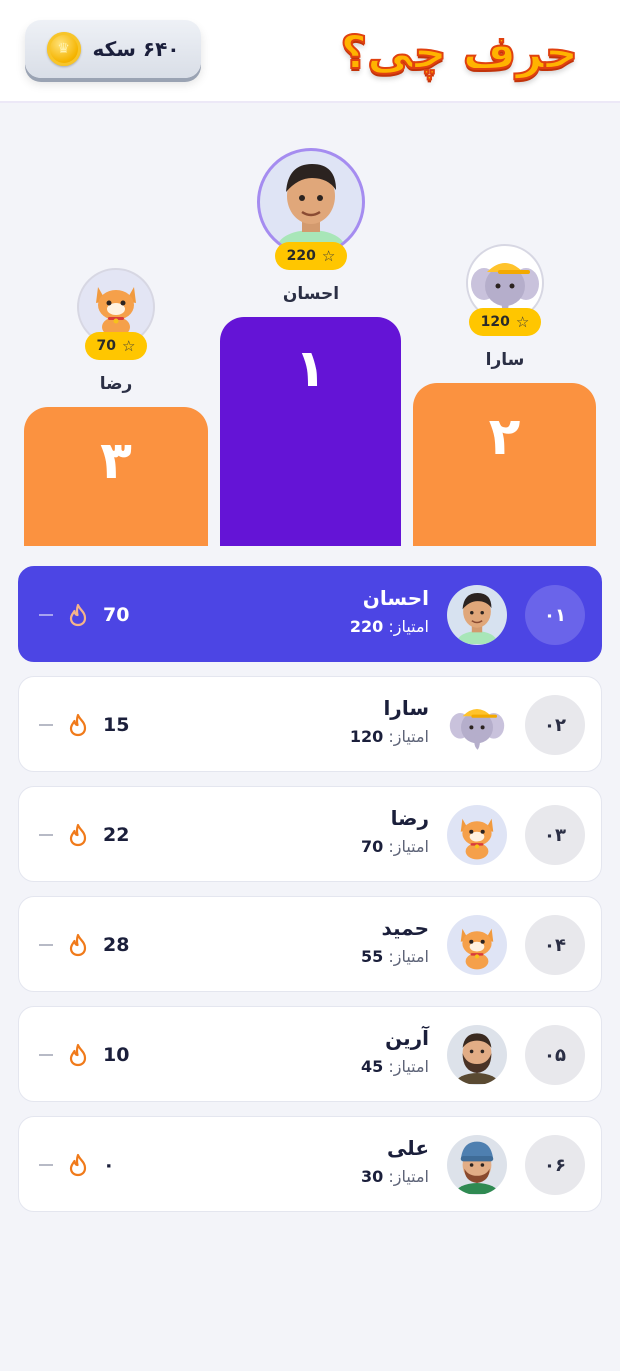 This screenshot has height=1371, width=620. What do you see at coordinates (311, 256) in the screenshot?
I see `score-badge: ☆ 220` at bounding box center [311, 256].